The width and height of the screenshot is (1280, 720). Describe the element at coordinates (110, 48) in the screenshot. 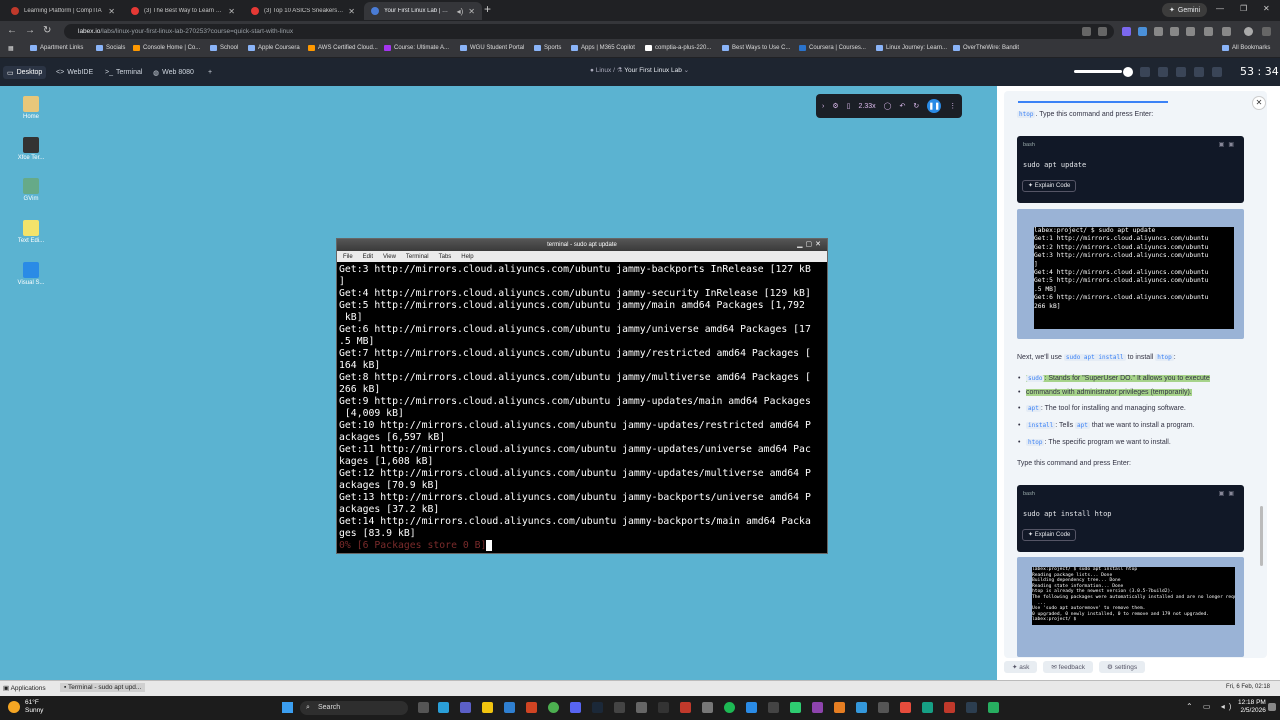

I see `bookmark-item: Socials` at that location.